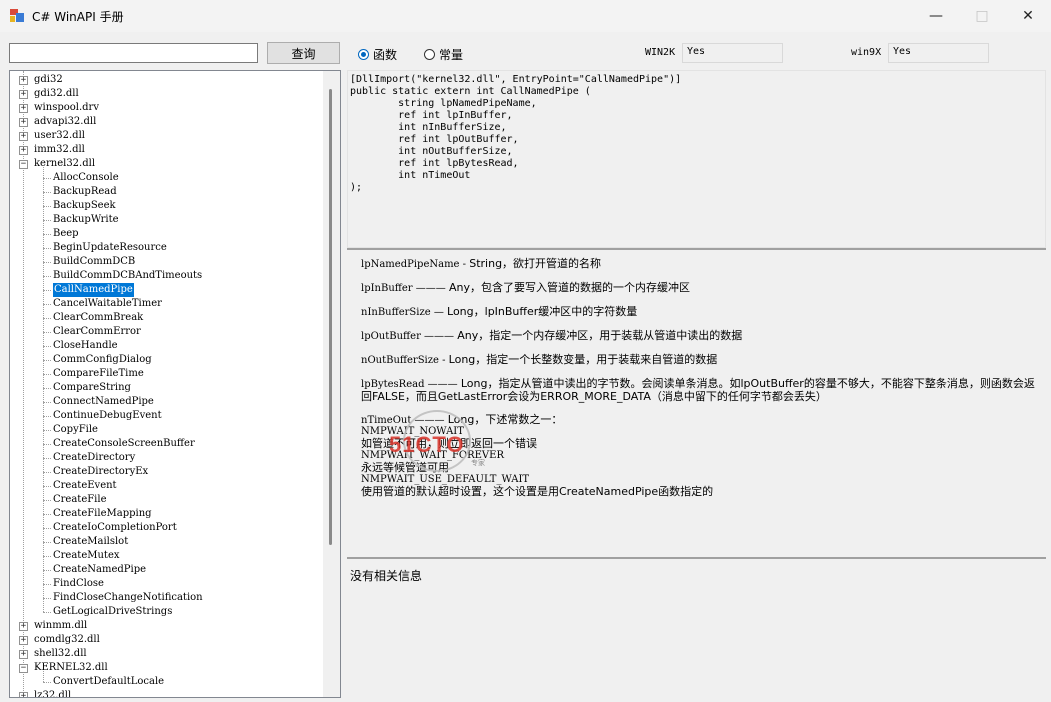 The height and width of the screenshot is (702, 1051). I want to click on tree-dll-node: shell32.dll, so click(60, 654).